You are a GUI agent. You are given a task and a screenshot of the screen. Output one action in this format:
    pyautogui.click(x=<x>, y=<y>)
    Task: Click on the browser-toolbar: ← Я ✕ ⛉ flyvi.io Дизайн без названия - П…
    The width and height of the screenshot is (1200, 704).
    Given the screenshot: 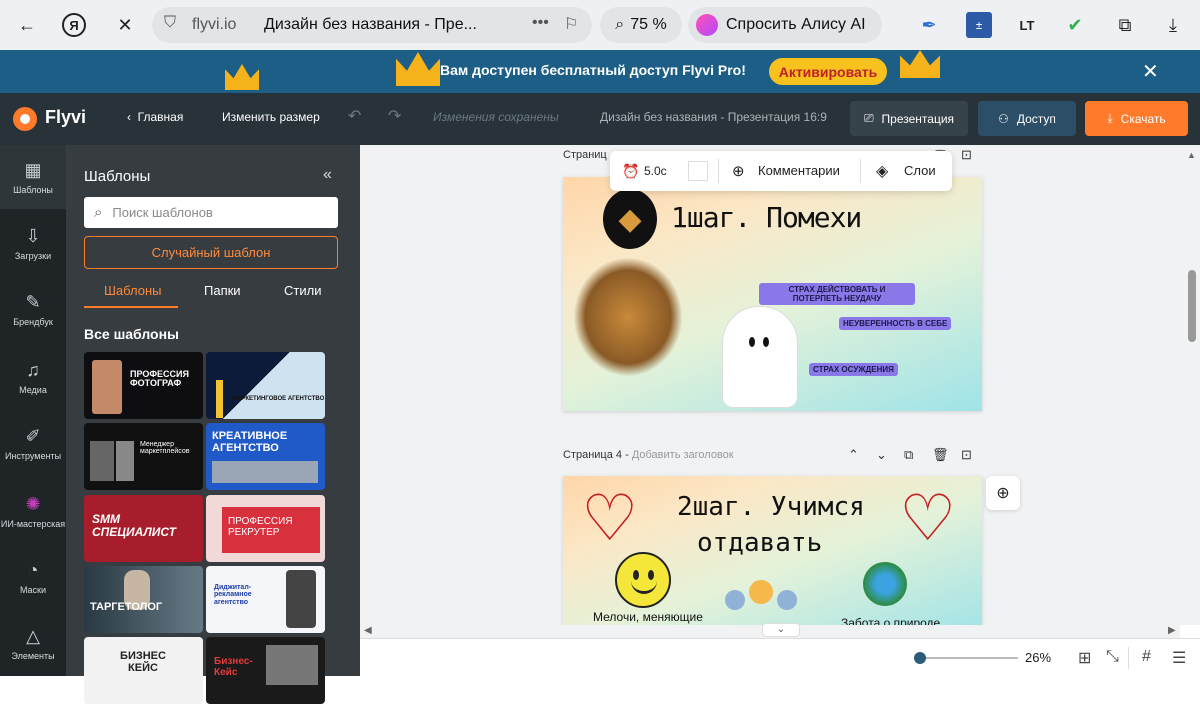 What is the action you would take?
    pyautogui.click(x=600, y=25)
    